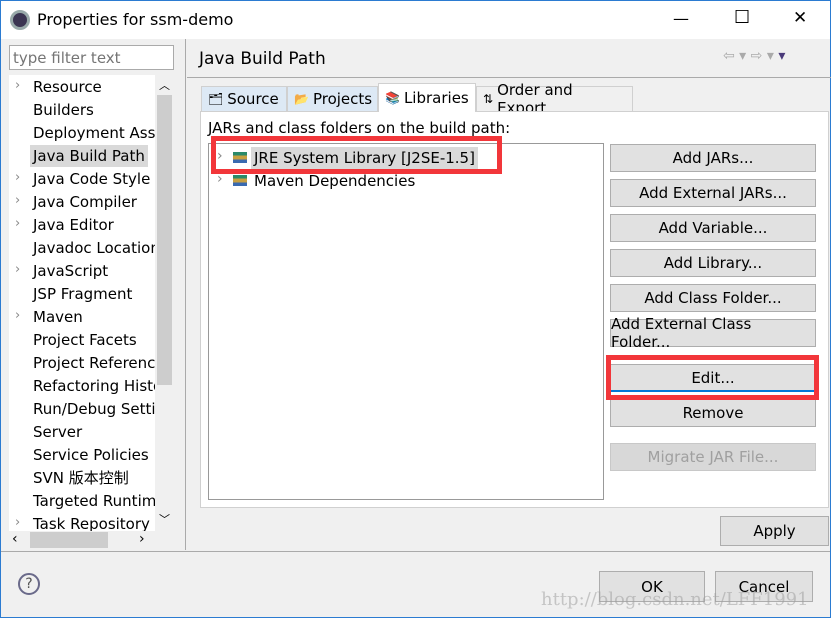 The height and width of the screenshot is (618, 831). Describe the element at coordinates (240, 180) in the screenshot. I see `library-icon` at that location.